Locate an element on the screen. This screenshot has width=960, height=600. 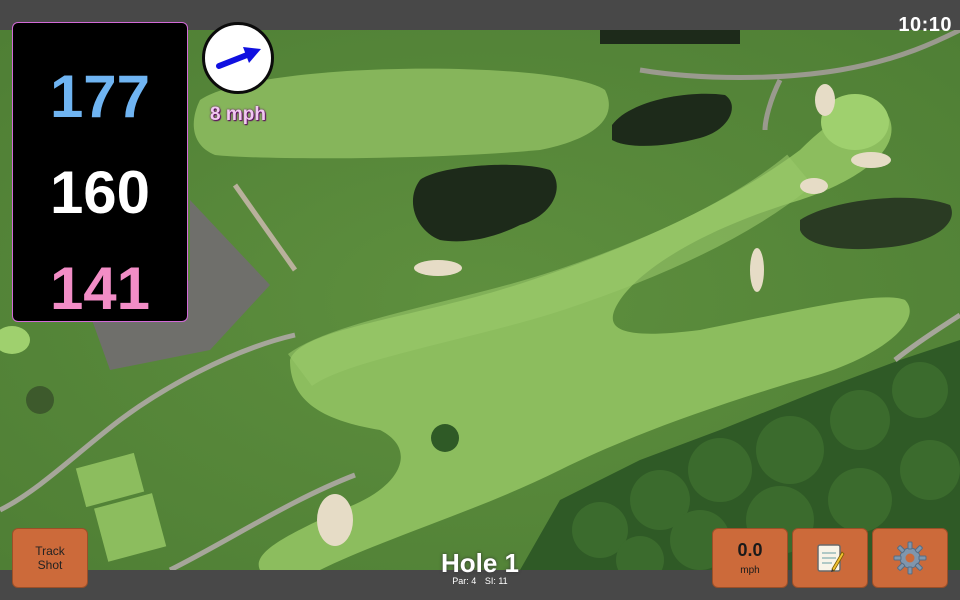
speed-unit: mph is located at coordinates (750, 570).